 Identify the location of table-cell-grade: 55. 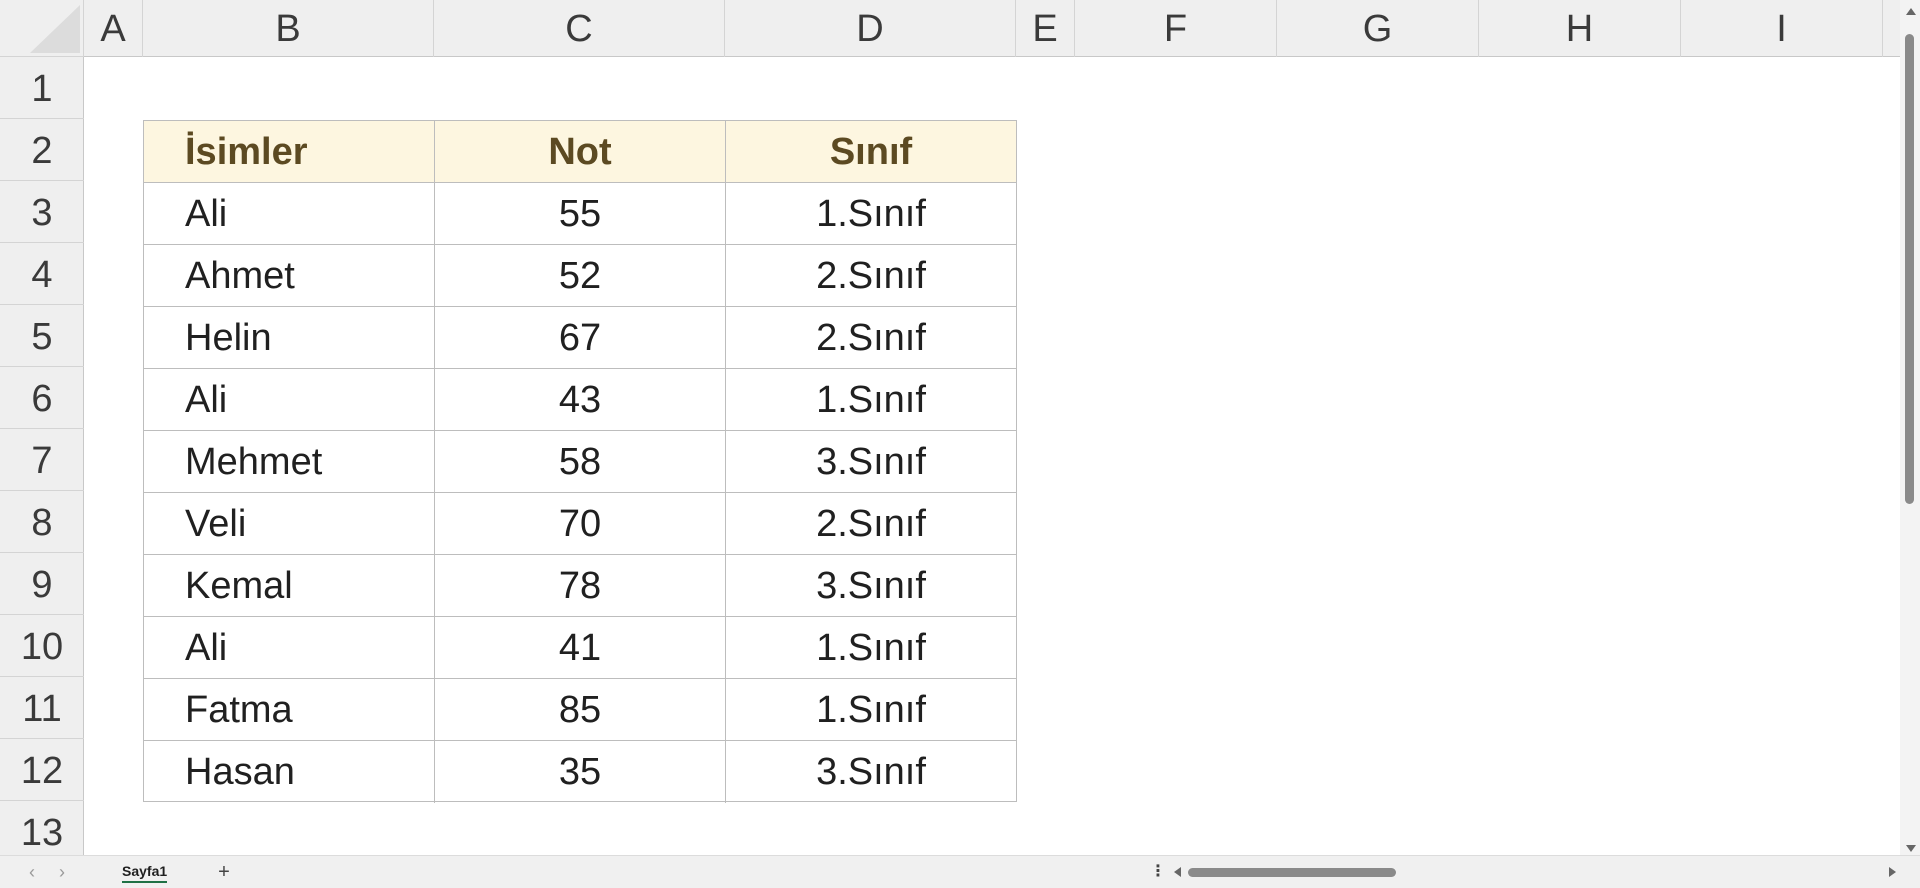
(580, 214).